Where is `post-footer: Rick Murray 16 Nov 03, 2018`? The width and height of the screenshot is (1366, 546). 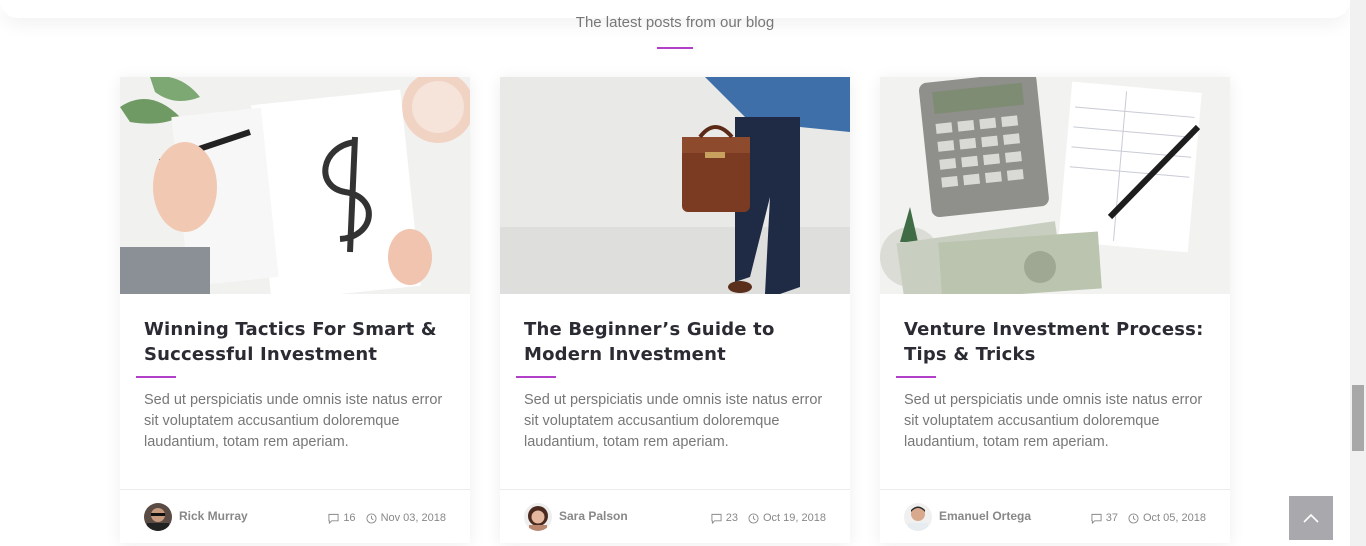 post-footer: Rick Murray 16 Nov 03, 2018 is located at coordinates (295, 516).